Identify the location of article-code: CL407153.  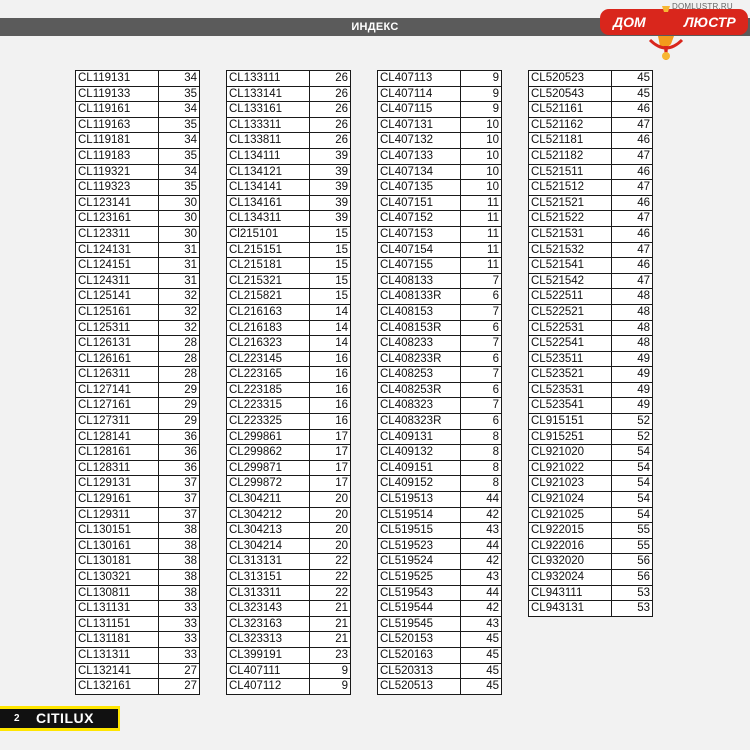
(419, 234).